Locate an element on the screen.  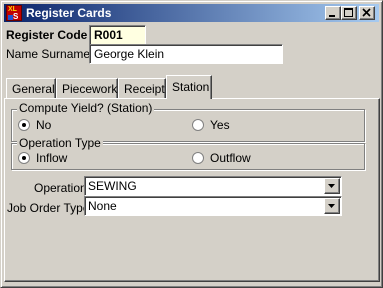
compute-yield-no-radio is located at coordinates (24, 125).